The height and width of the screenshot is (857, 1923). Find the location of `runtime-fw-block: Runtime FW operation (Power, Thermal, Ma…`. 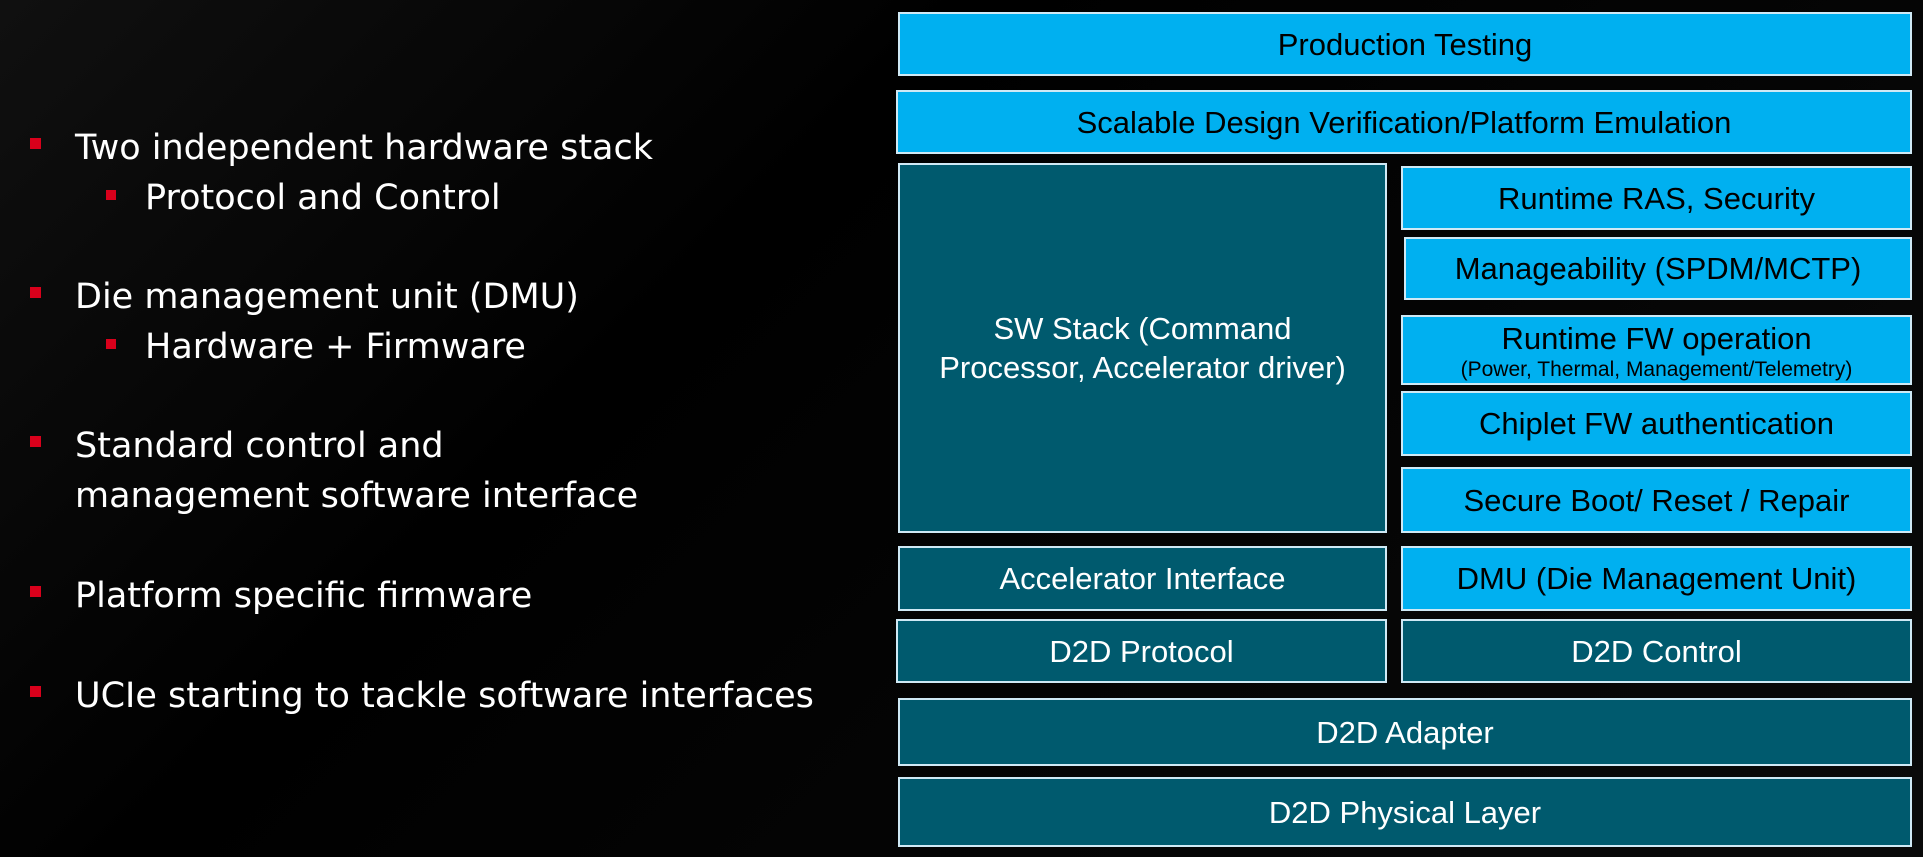

runtime-fw-block: Runtime FW operation (Power, Thermal, Ma… is located at coordinates (1656, 350).